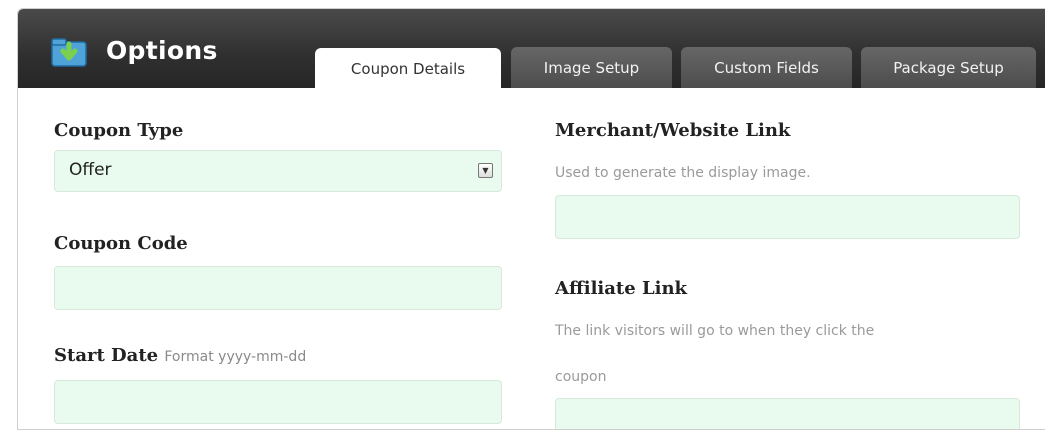 The height and width of the screenshot is (430, 1045). Describe the element at coordinates (119, 130) in the screenshot. I see `coupon-type-label: Coupon Type` at that location.